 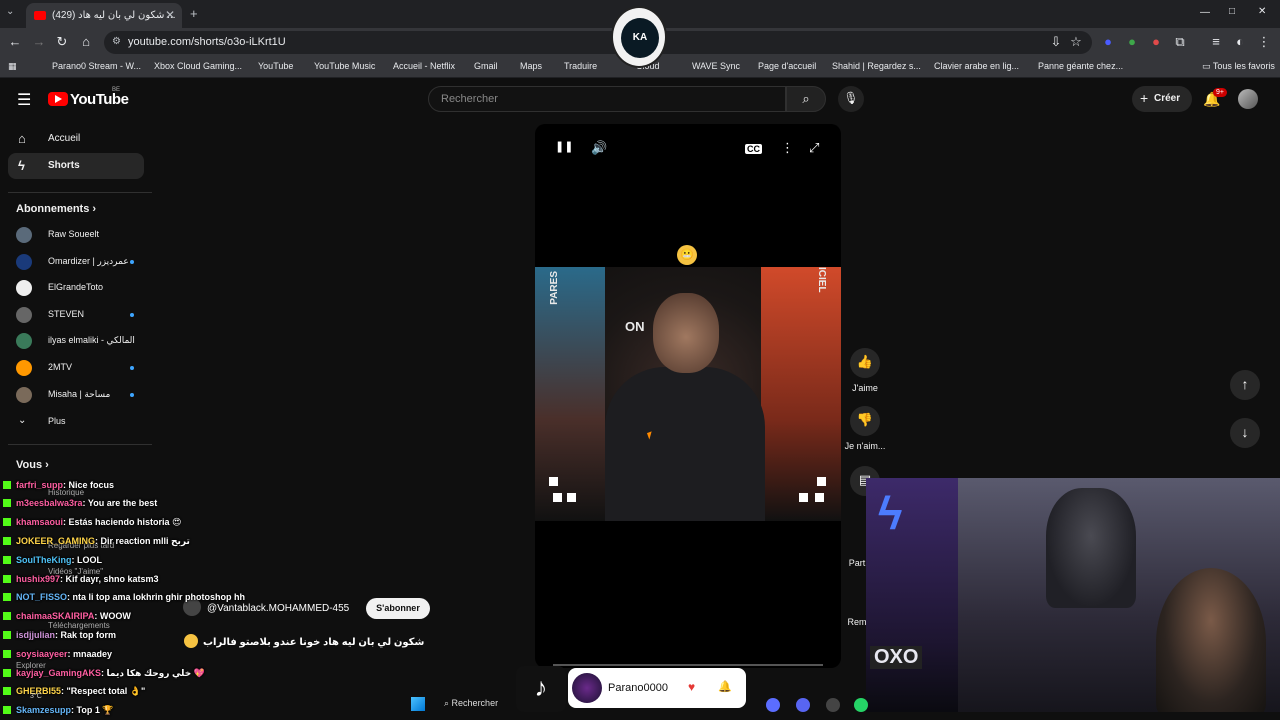 I want to click on account-avatar, so click(x=1248, y=99).